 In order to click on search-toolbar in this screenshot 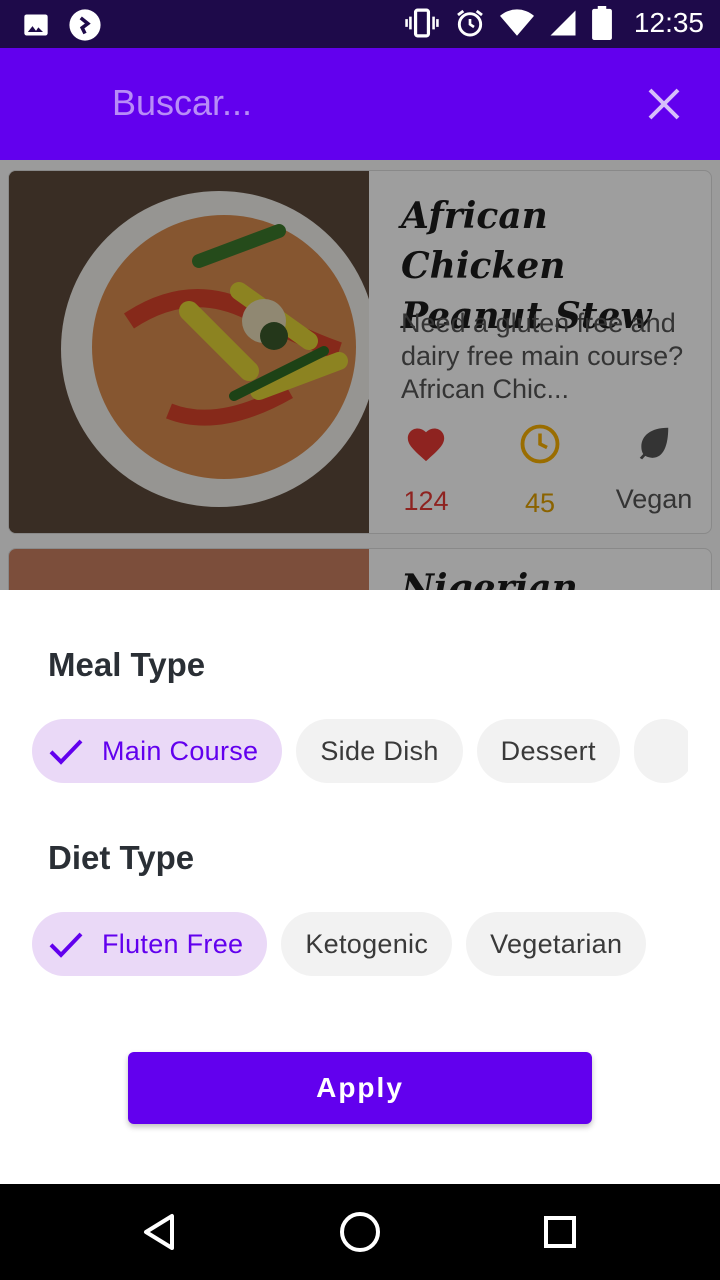, I will do `click(360, 104)`.